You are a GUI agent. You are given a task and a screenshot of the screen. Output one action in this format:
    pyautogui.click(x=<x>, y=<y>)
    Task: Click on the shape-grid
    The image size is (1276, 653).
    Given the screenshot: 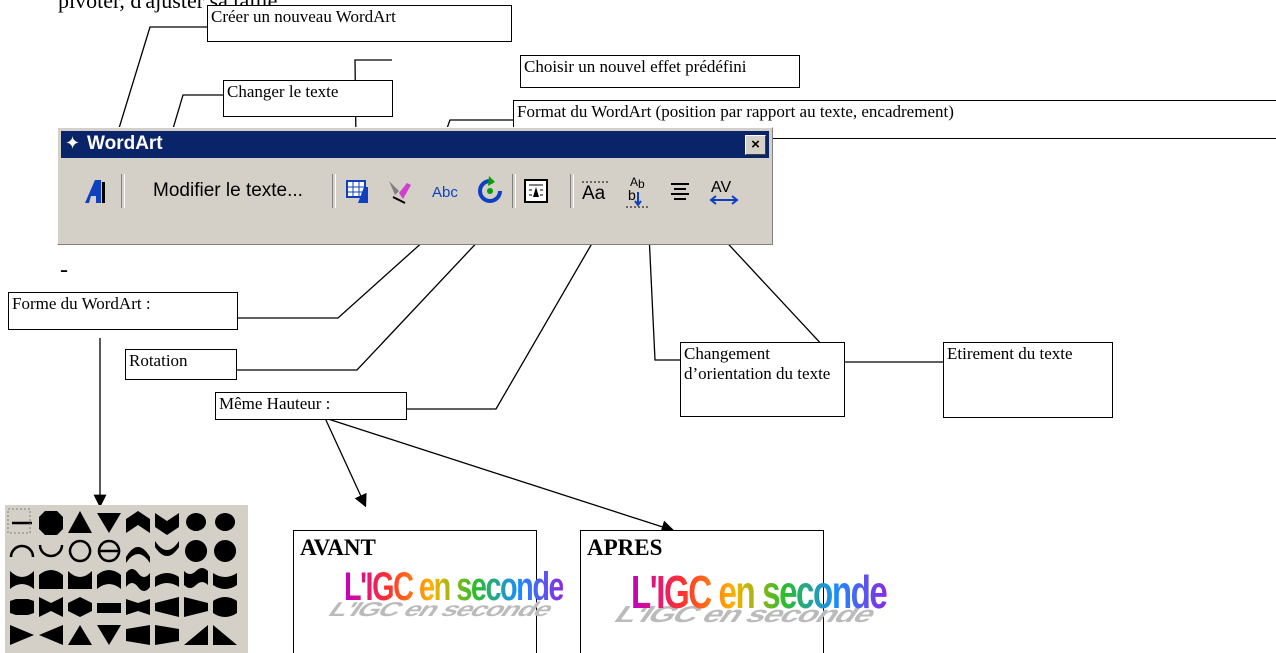 What is the action you would take?
    pyautogui.click(x=122, y=576)
    